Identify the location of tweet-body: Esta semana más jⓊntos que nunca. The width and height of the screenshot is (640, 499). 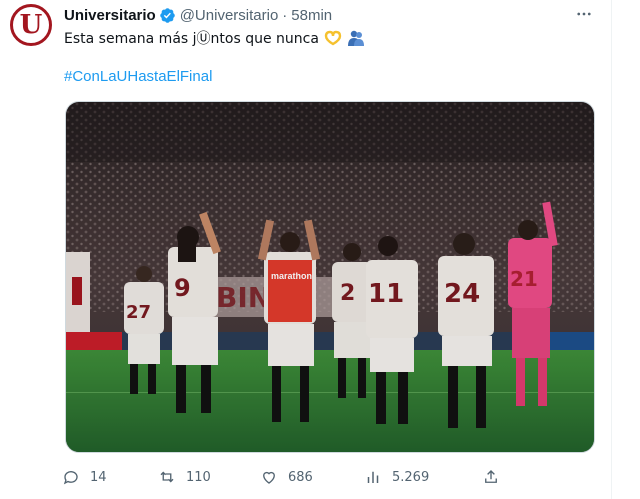
(191, 39).